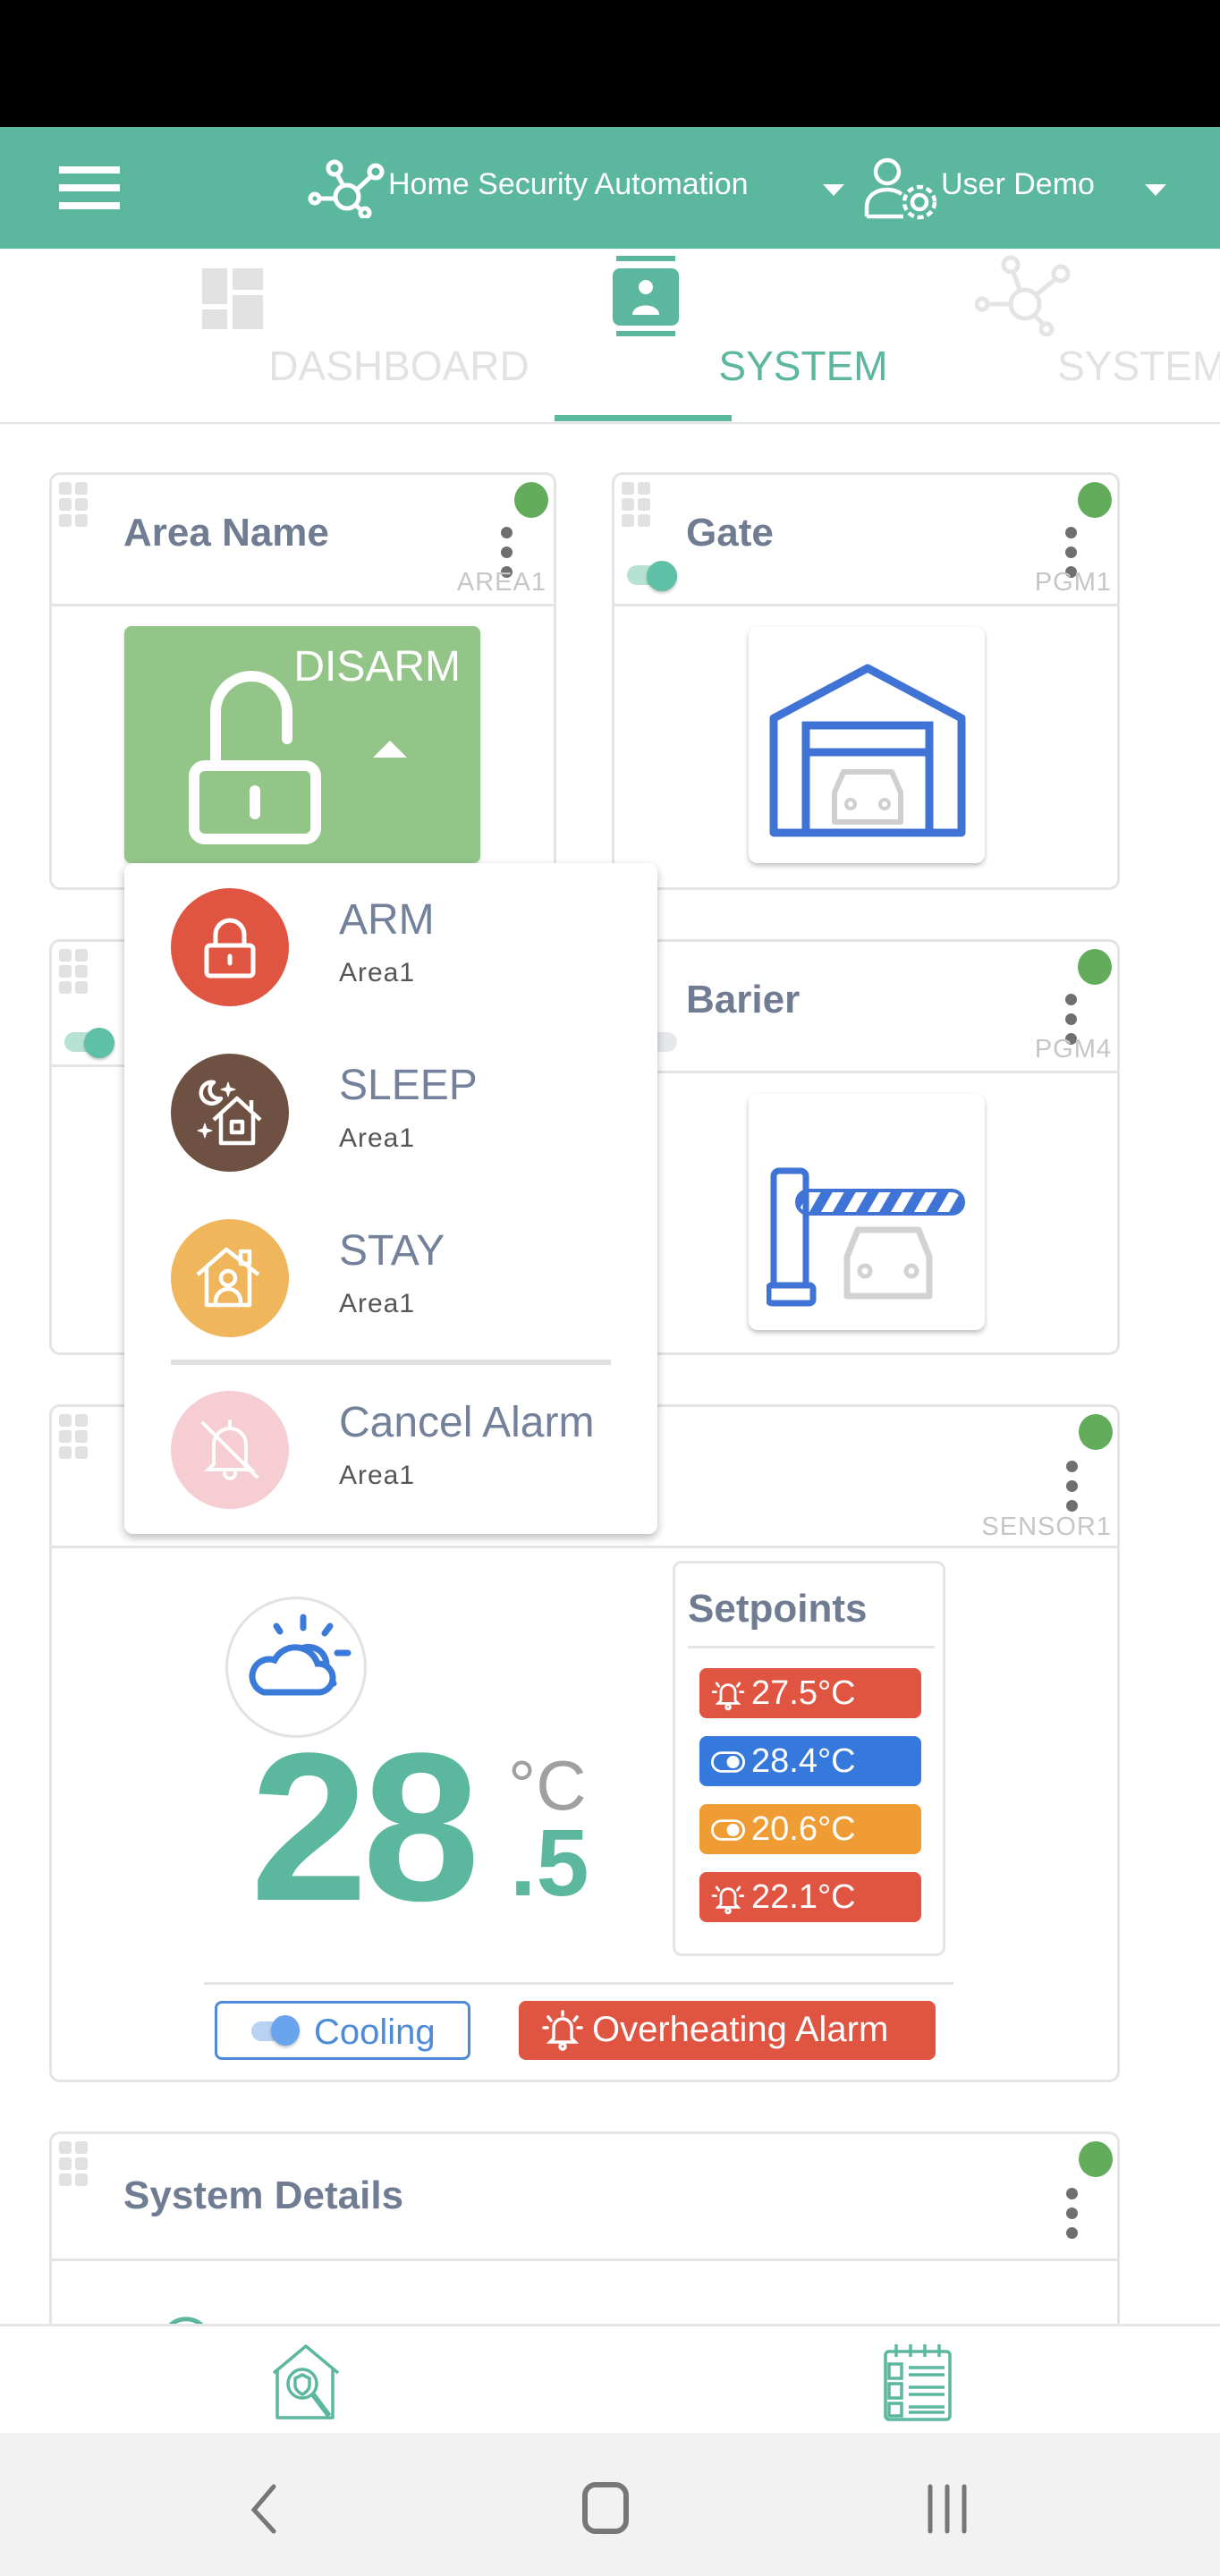 The width and height of the screenshot is (1220, 2576). What do you see at coordinates (365, 1827) in the screenshot?
I see `temperature-integer: 28` at bounding box center [365, 1827].